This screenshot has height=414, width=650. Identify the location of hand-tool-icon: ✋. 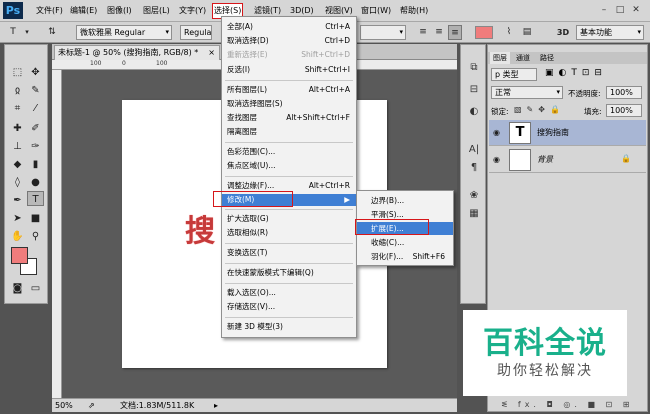
(17, 236).